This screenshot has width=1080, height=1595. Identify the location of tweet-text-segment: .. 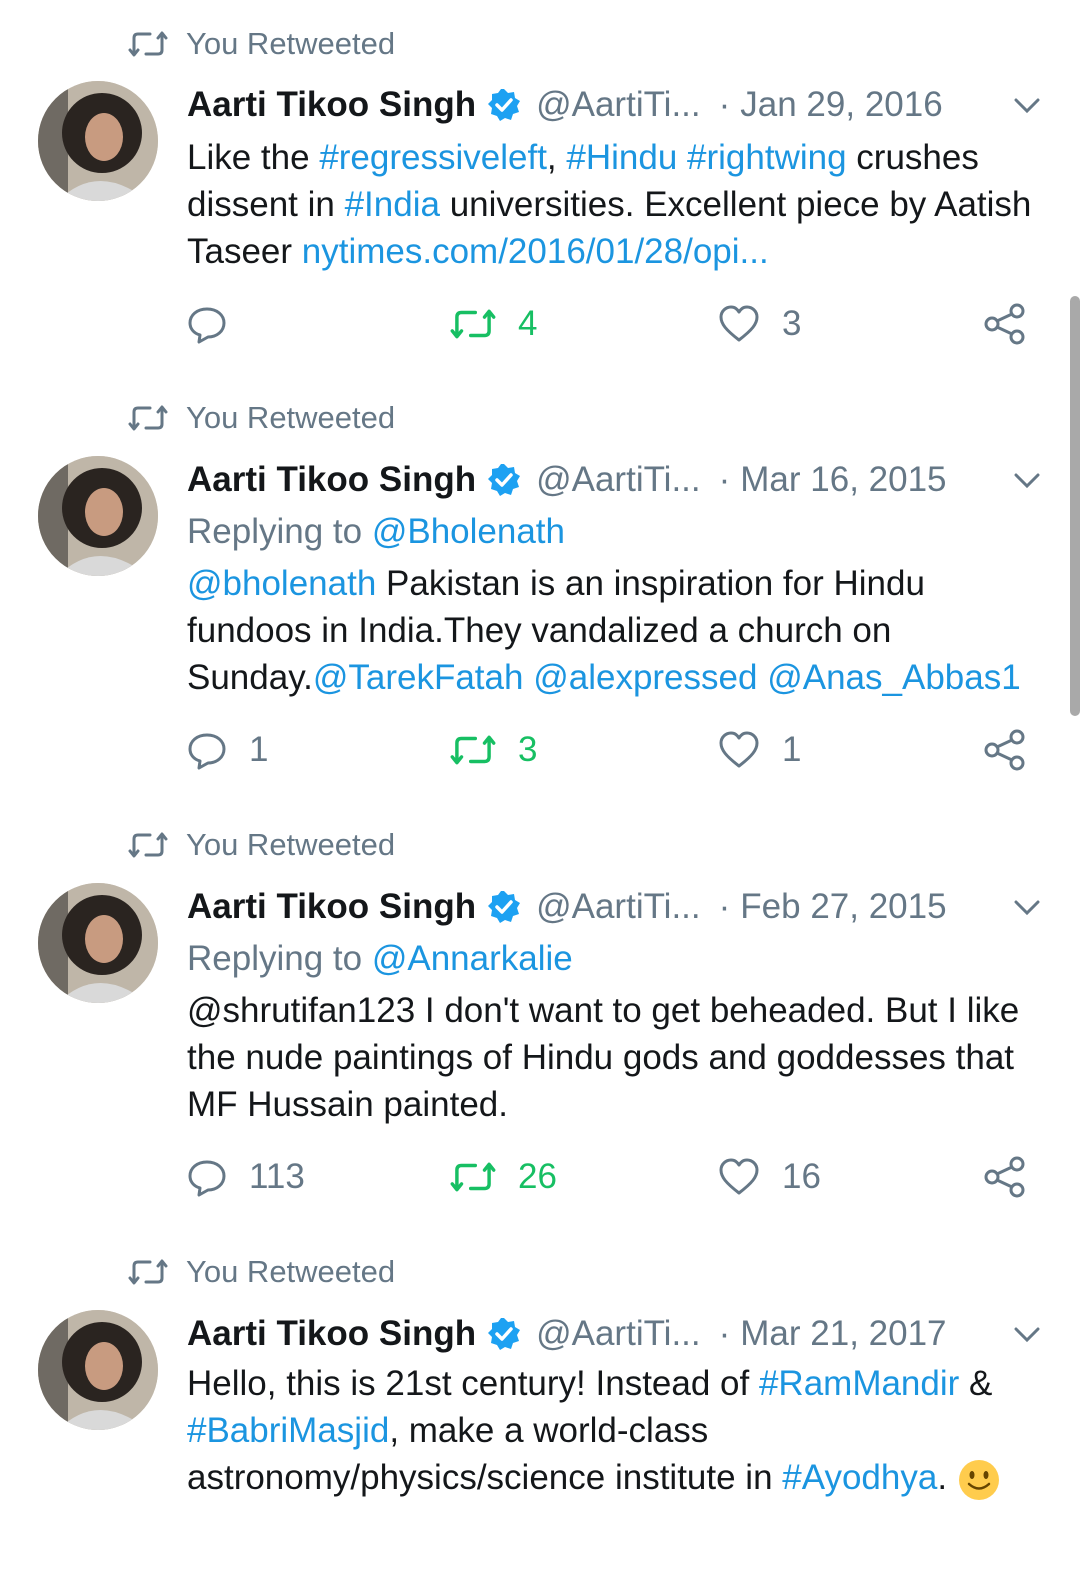
(947, 1477).